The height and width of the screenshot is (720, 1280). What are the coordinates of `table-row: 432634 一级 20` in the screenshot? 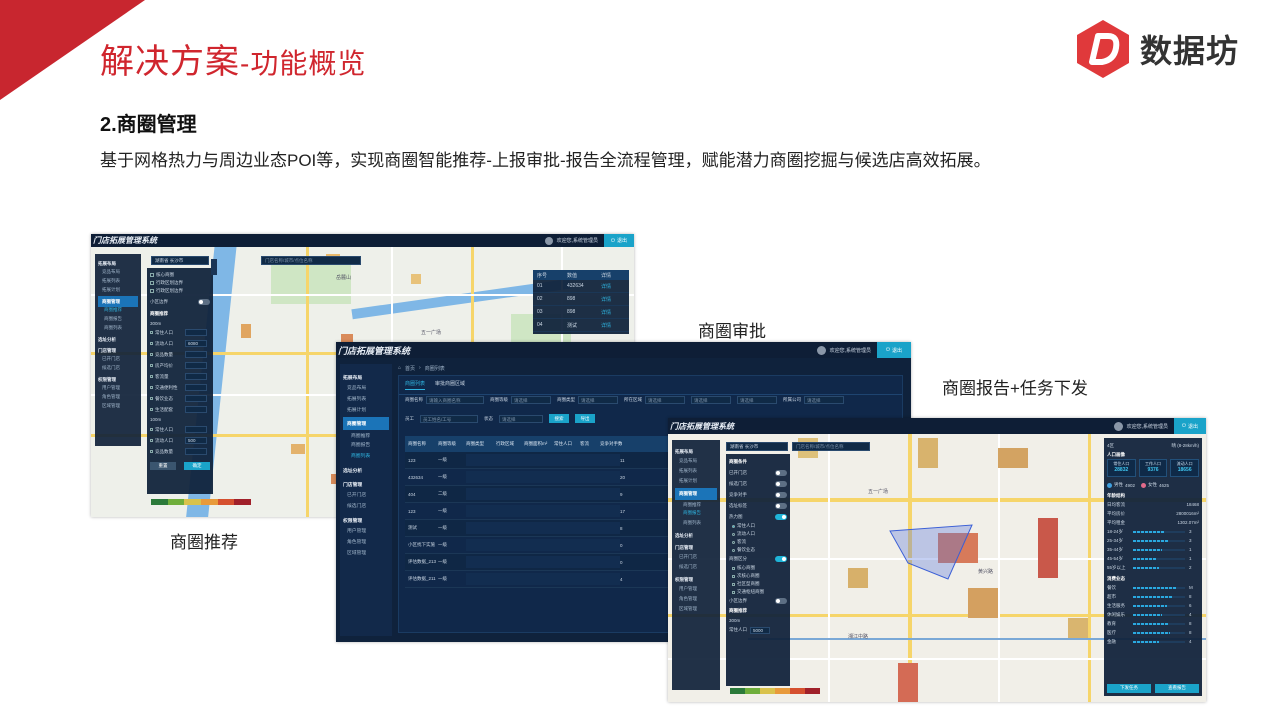 It's located at (540, 477).